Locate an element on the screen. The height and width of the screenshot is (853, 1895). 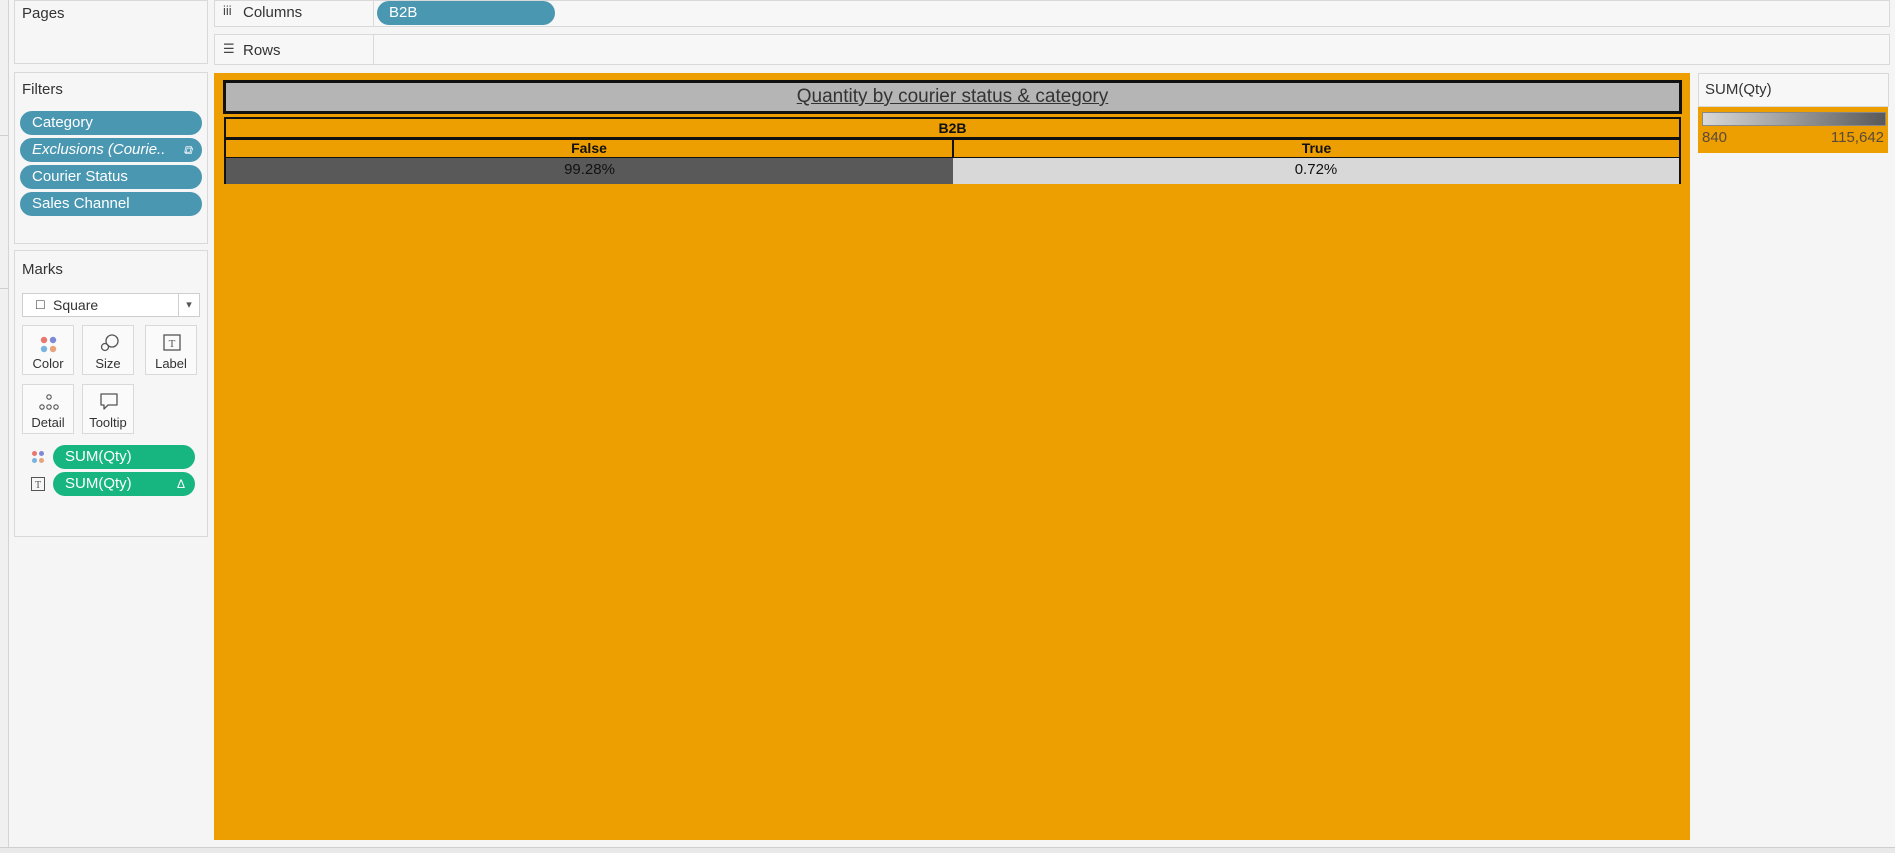
pages-title: Pages is located at coordinates (43, 13).